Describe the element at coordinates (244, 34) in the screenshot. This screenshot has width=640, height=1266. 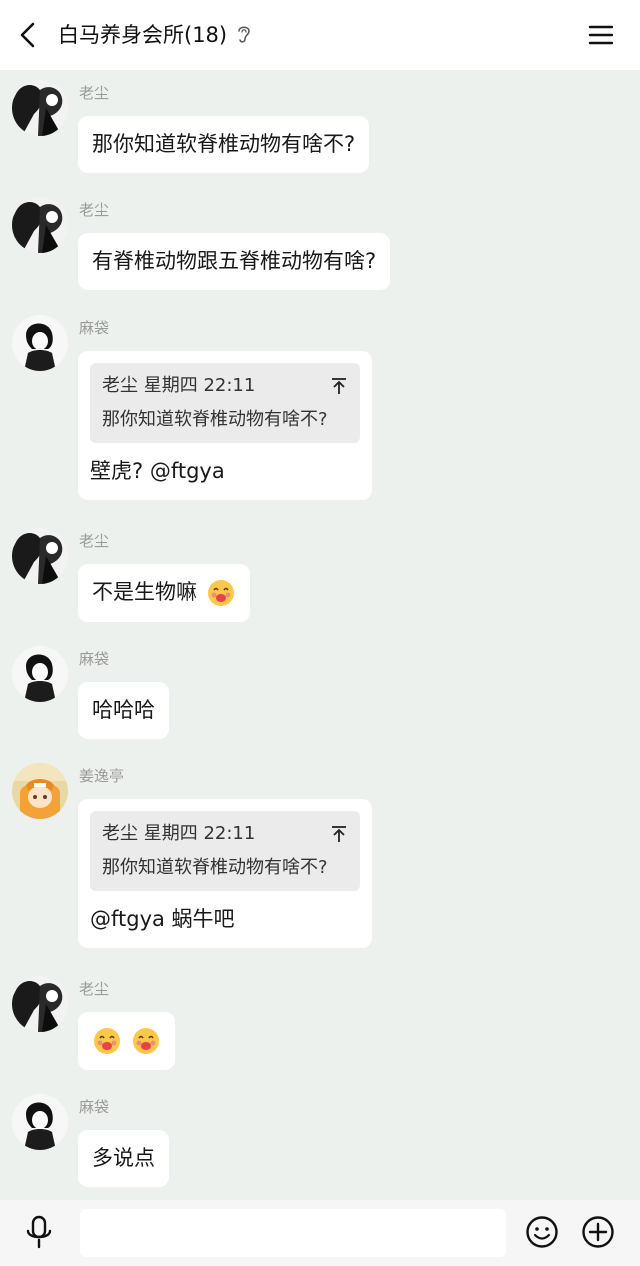
I see `ear-icon` at that location.